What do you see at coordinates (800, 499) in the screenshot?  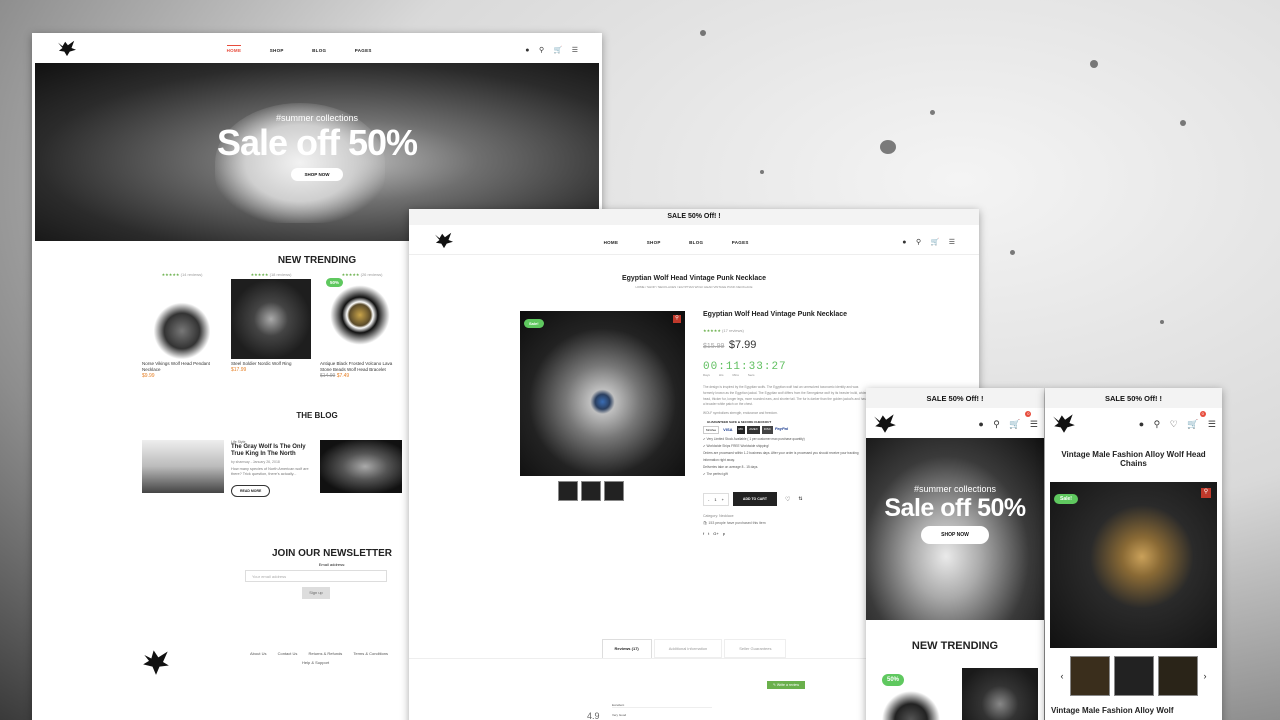 I see `compare-icon: ⇅` at bounding box center [800, 499].